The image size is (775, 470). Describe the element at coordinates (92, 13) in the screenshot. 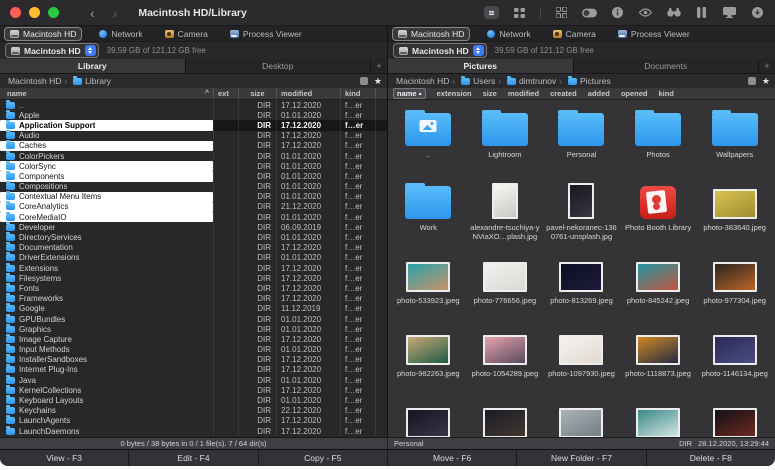

I see `back-icon: ‹` at that location.